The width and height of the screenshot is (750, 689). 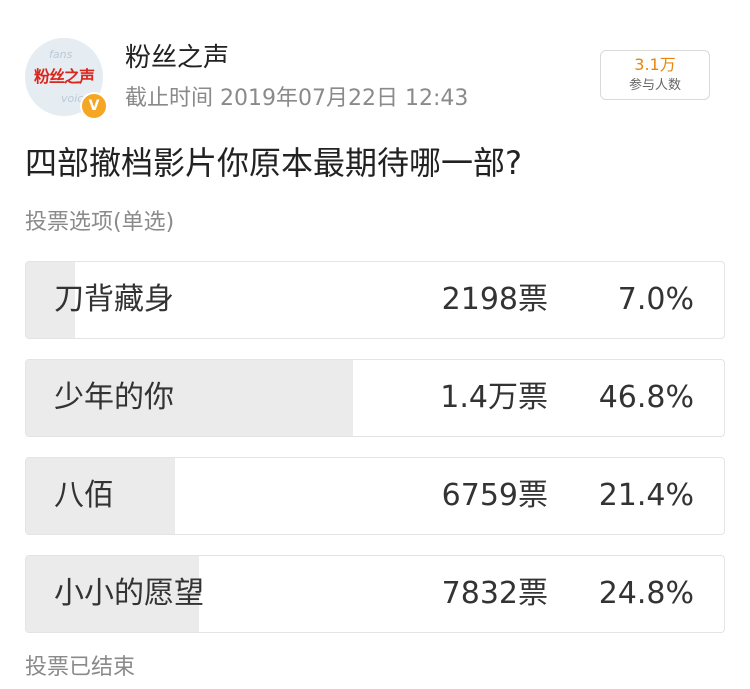 What do you see at coordinates (114, 299) in the screenshot?
I see `poll-option-label: 刀背藏身` at bounding box center [114, 299].